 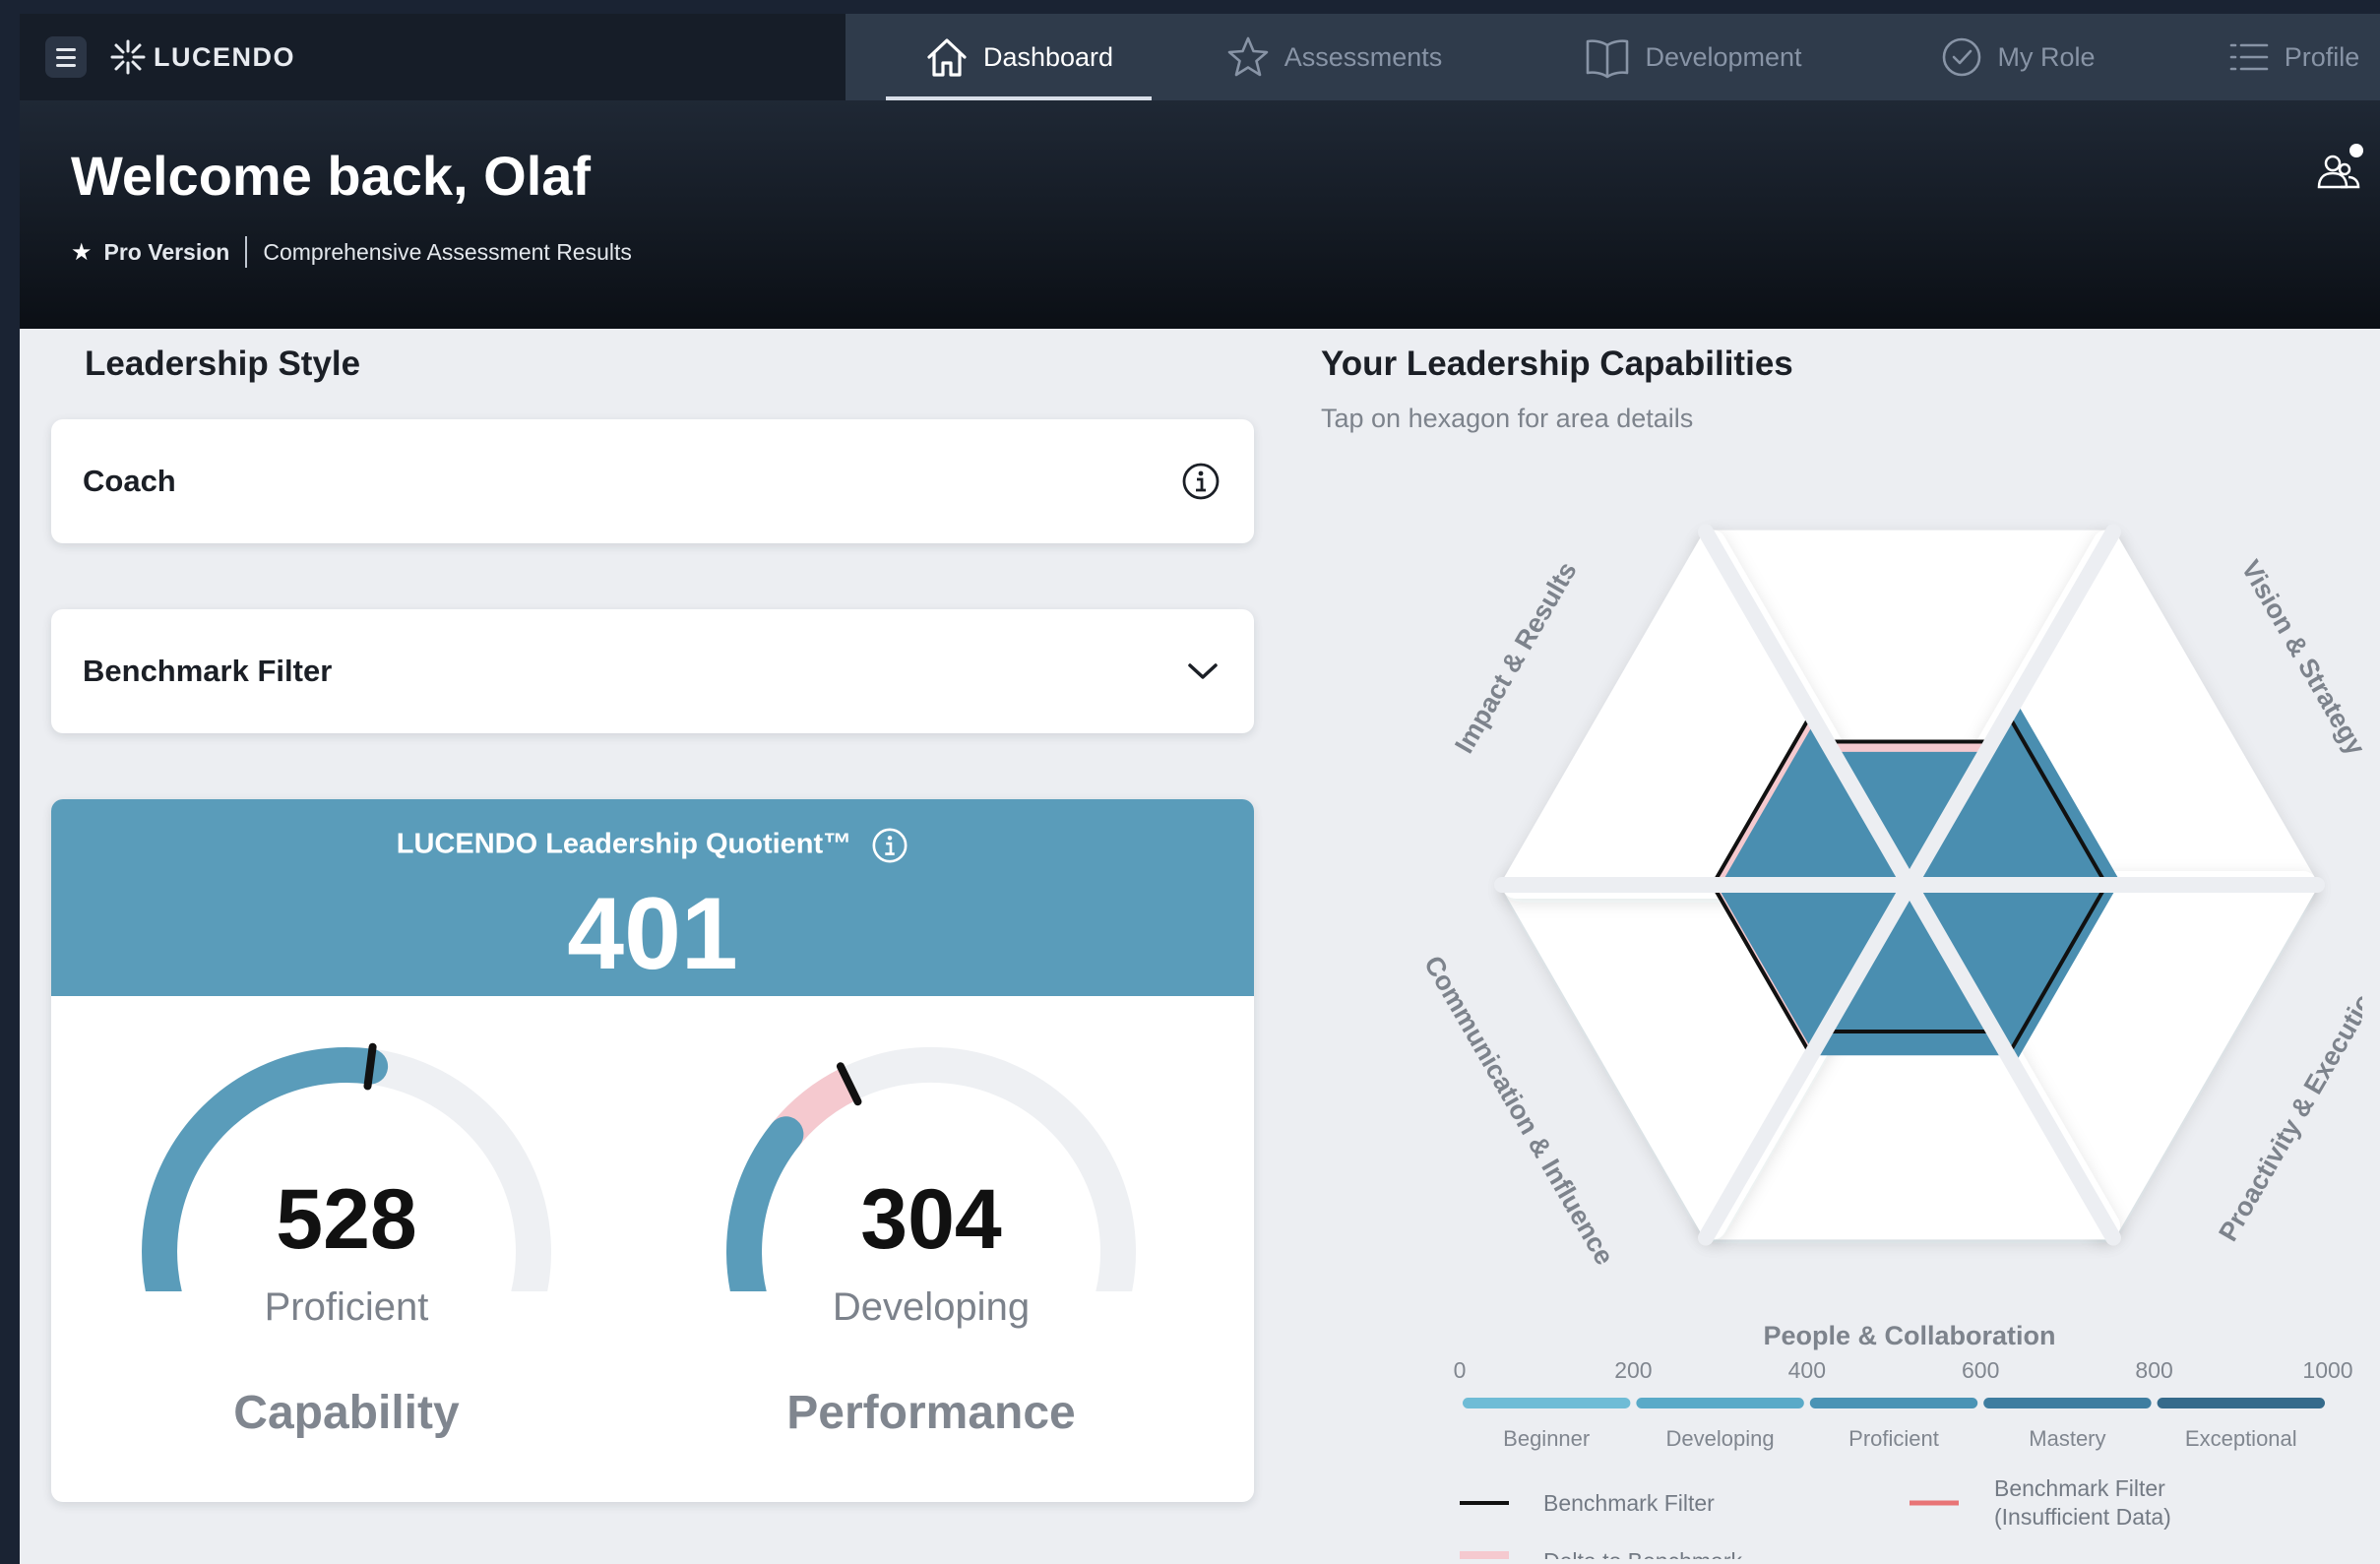 I want to click on version-badge: Pro Version, so click(x=166, y=251).